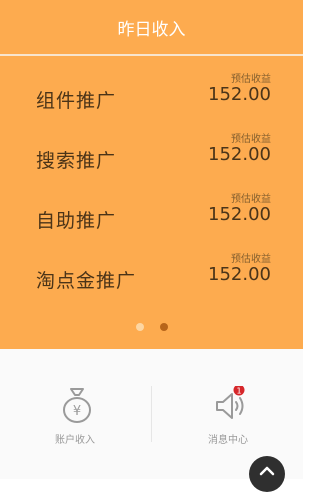 This screenshot has height=492, width=320. Describe the element at coordinates (151, 98) in the screenshot. I see `income-row-widget-promo: 组件推广 预估收益 152.00` at that location.